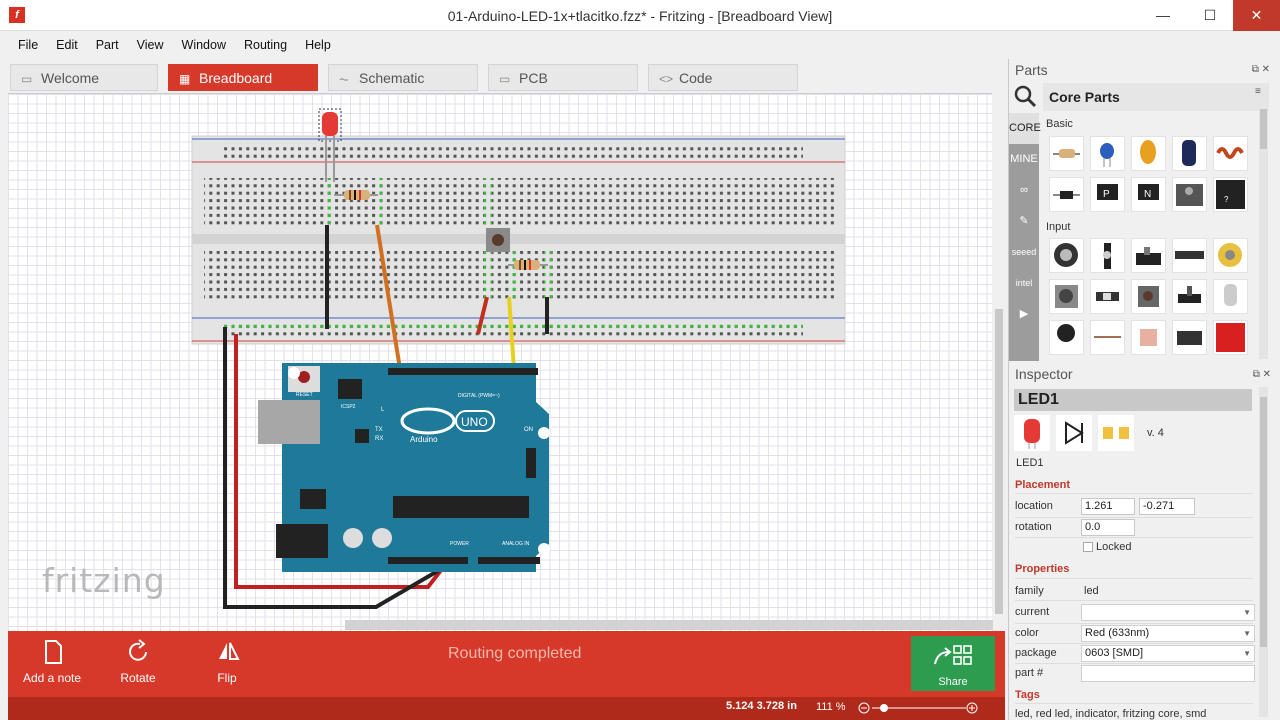 The height and width of the screenshot is (720, 1280). I want to click on part-rotary-pot, so click(1066, 296).